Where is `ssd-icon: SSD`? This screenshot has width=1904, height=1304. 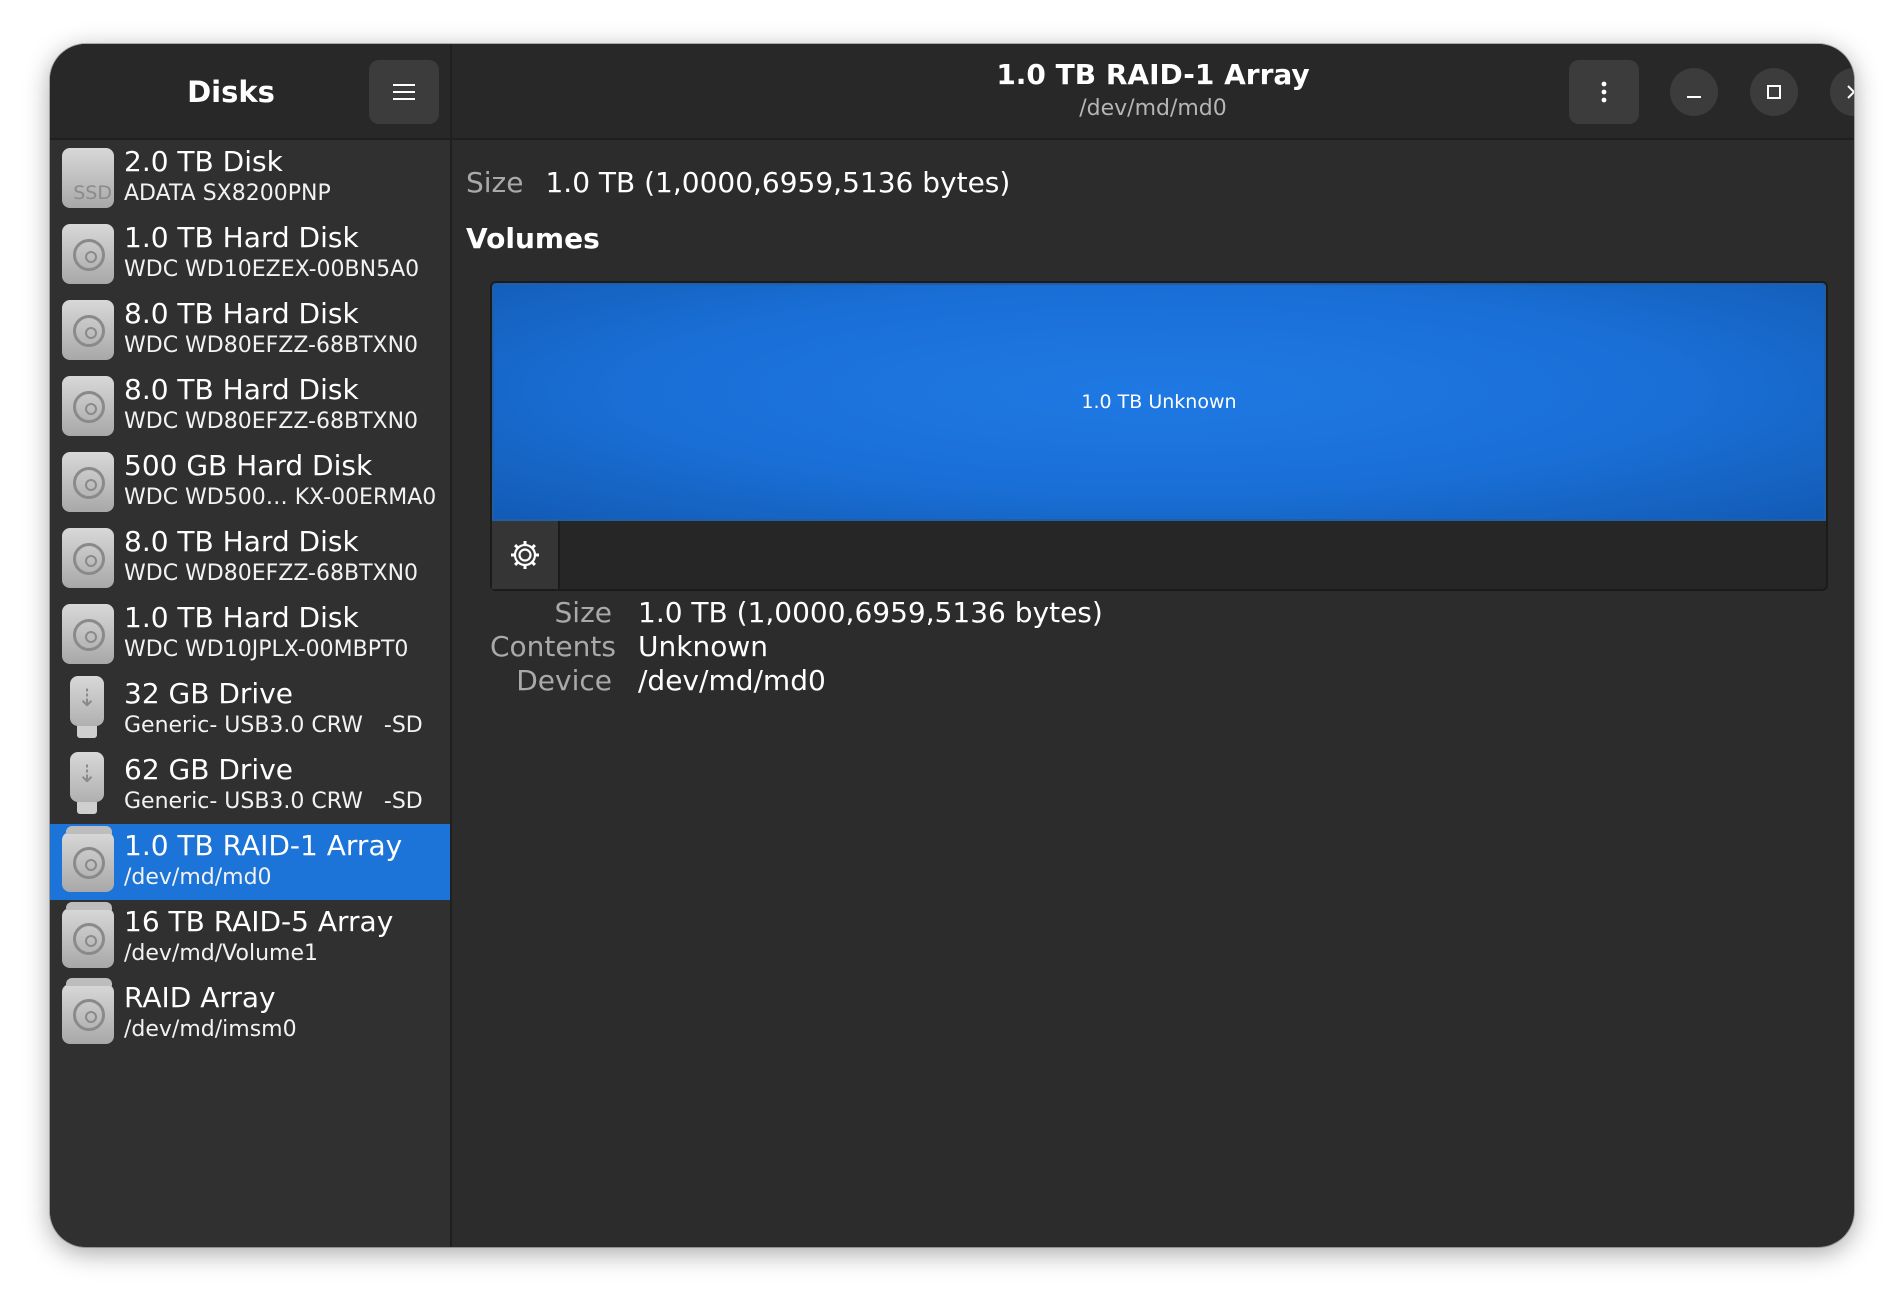
ssd-icon: SSD is located at coordinates (88, 178).